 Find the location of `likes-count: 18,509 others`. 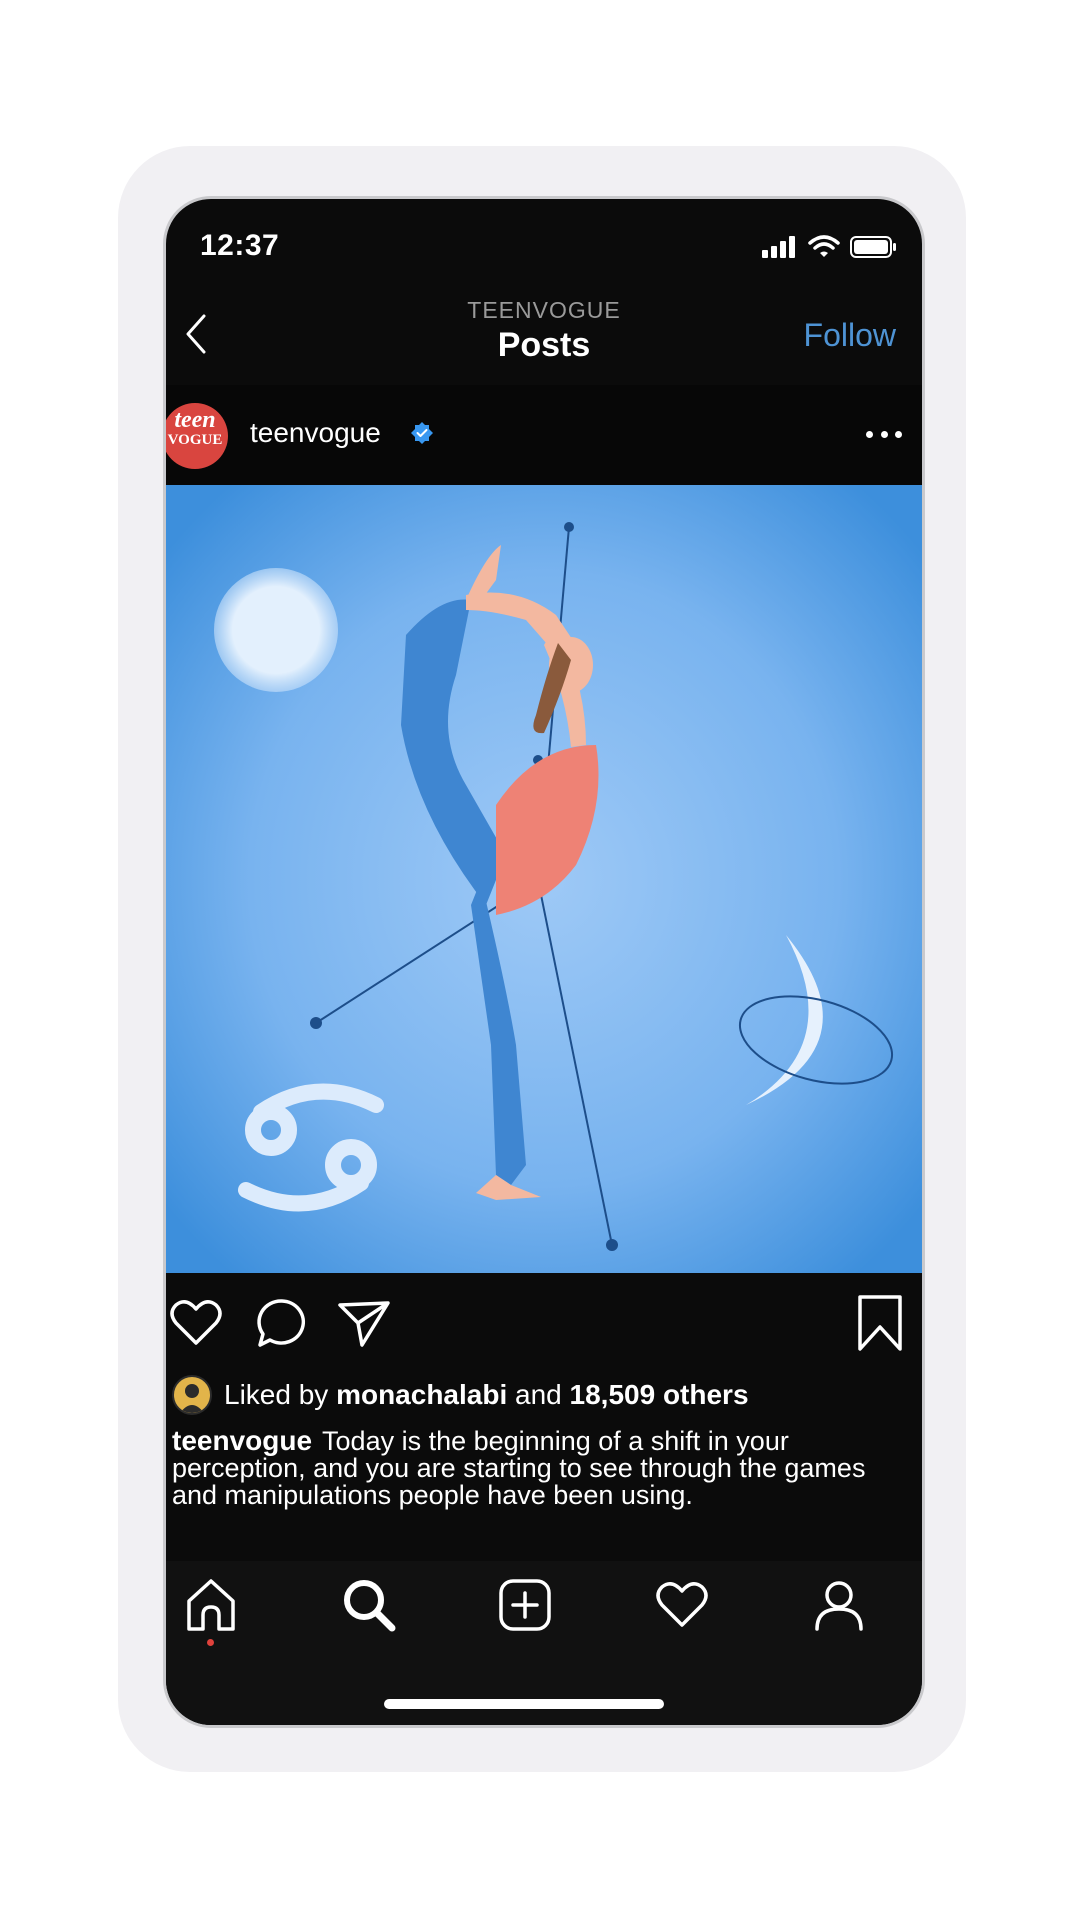

likes-count: 18,509 others is located at coordinates (659, 1395).